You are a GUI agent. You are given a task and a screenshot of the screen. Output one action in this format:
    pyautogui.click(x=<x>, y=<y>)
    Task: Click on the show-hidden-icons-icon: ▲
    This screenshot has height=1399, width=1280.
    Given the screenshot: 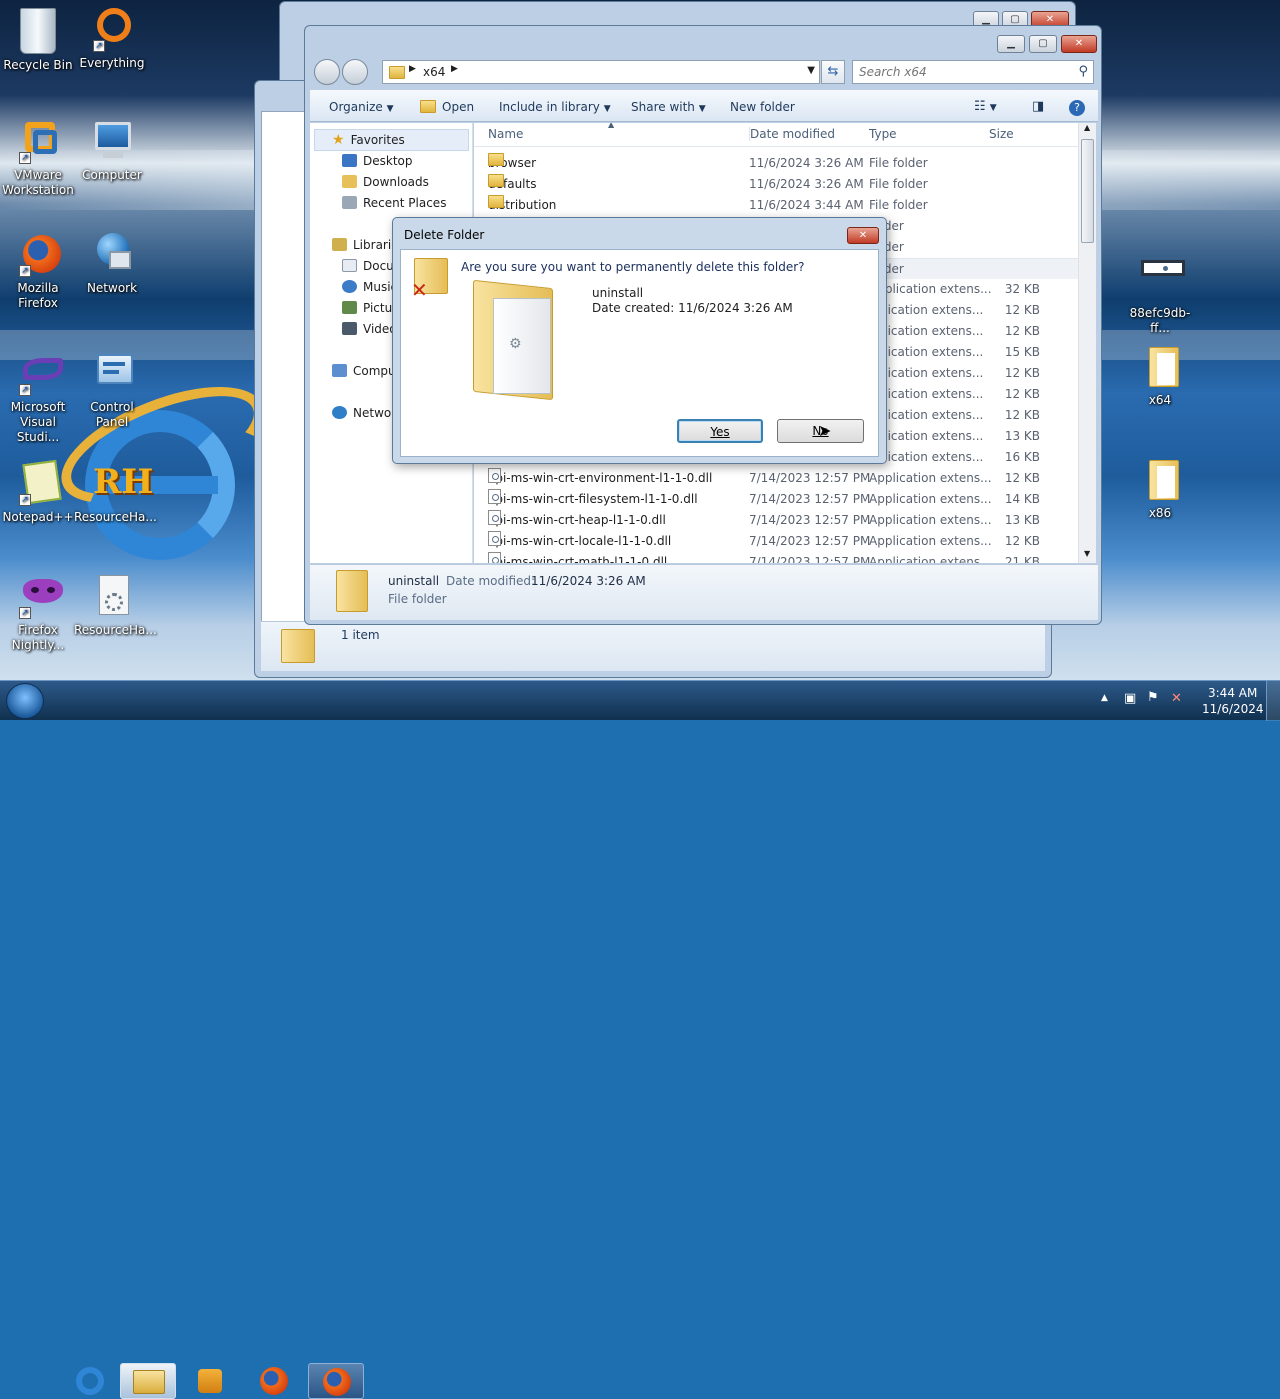 What is the action you would take?
    pyautogui.click(x=1104, y=698)
    